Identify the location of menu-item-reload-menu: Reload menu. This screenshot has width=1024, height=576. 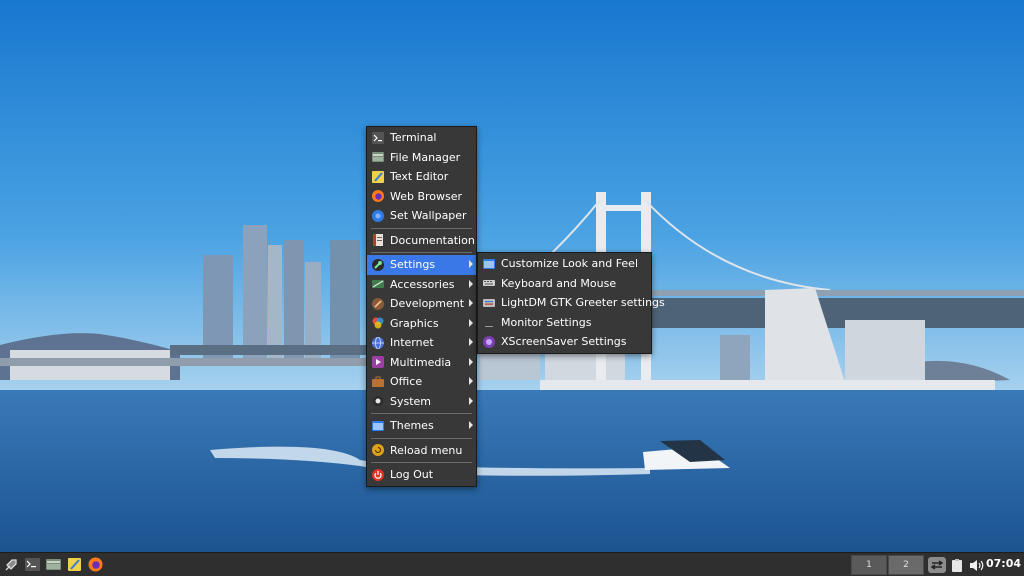
(421, 451).